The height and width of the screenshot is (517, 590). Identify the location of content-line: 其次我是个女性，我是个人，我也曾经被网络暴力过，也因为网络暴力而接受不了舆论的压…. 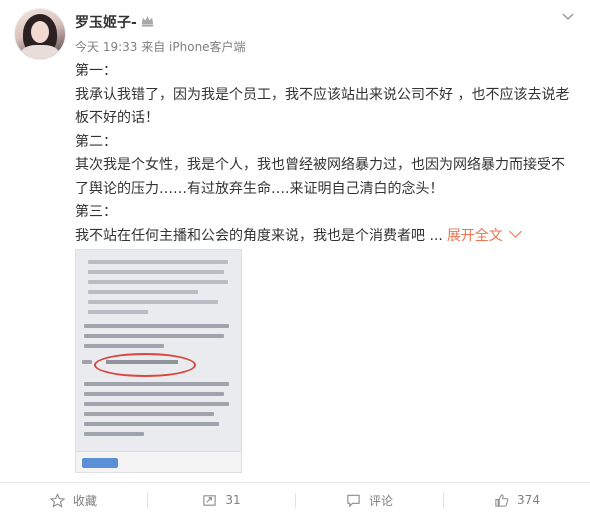
(320, 177).